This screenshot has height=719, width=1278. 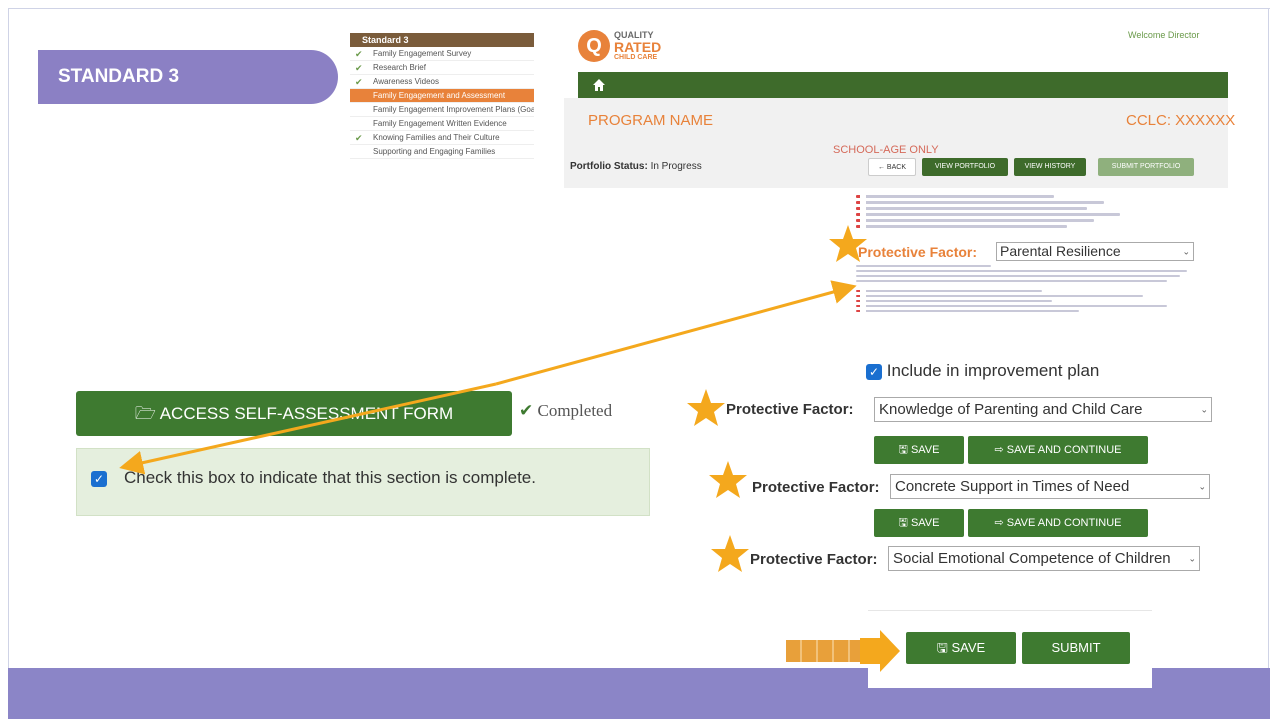 What do you see at coordinates (442, 68) in the screenshot?
I see `sidebar-item: ✔ Research Brief` at bounding box center [442, 68].